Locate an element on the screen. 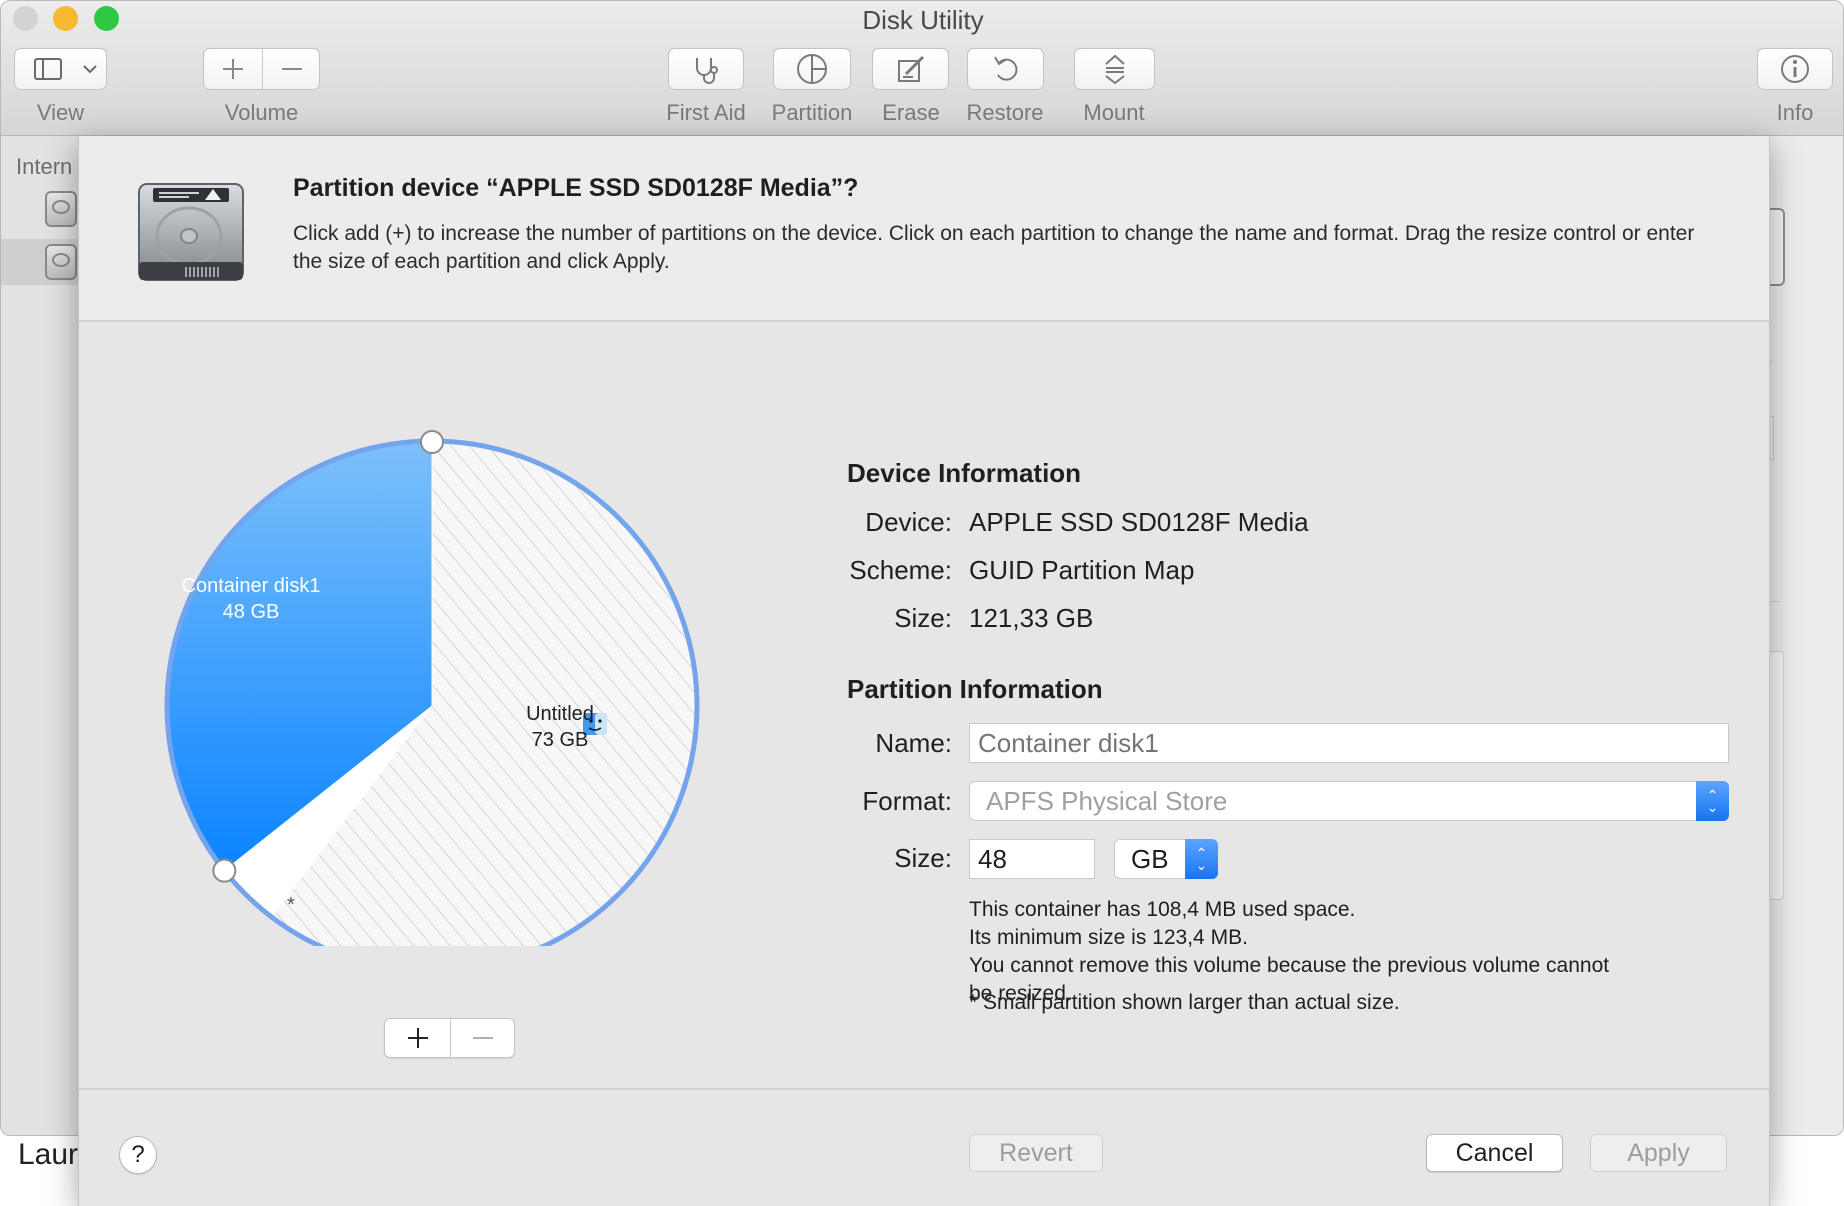  note-line: This container has 108,4 MB used space. is located at coordinates (1162, 909).